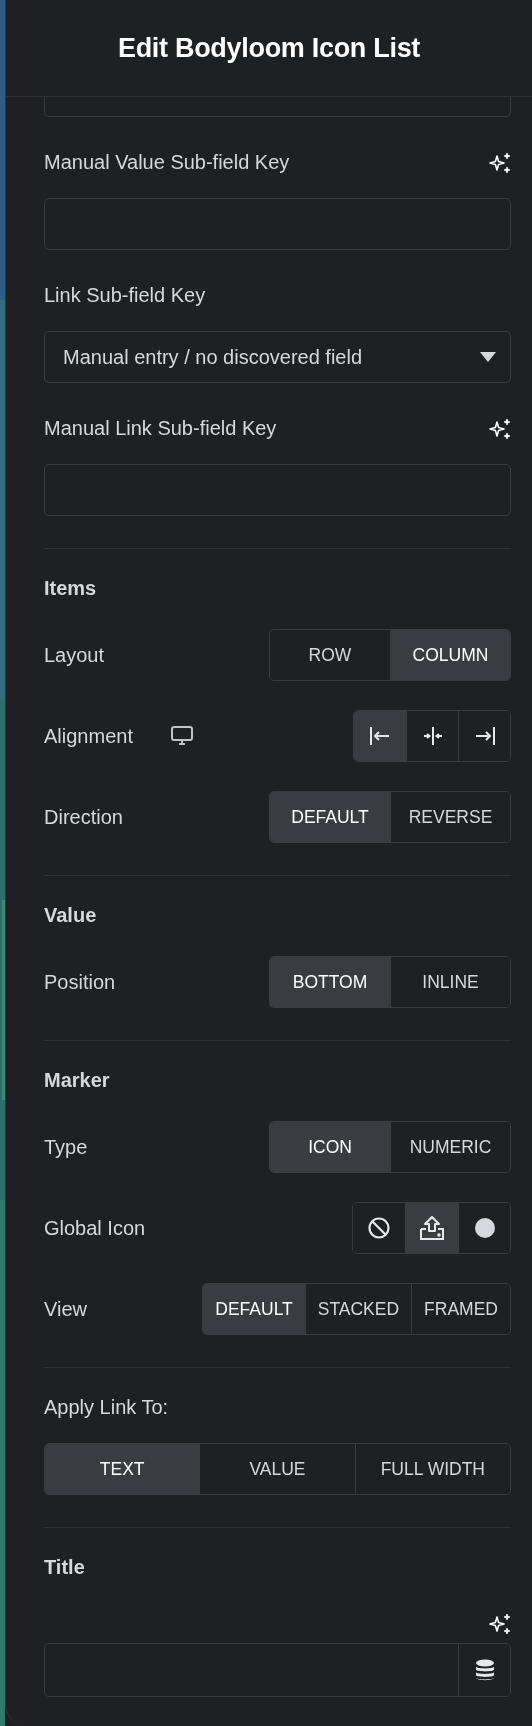 The width and height of the screenshot is (532, 1726). Describe the element at coordinates (74, 655) in the screenshot. I see `field-label: Layout` at that location.